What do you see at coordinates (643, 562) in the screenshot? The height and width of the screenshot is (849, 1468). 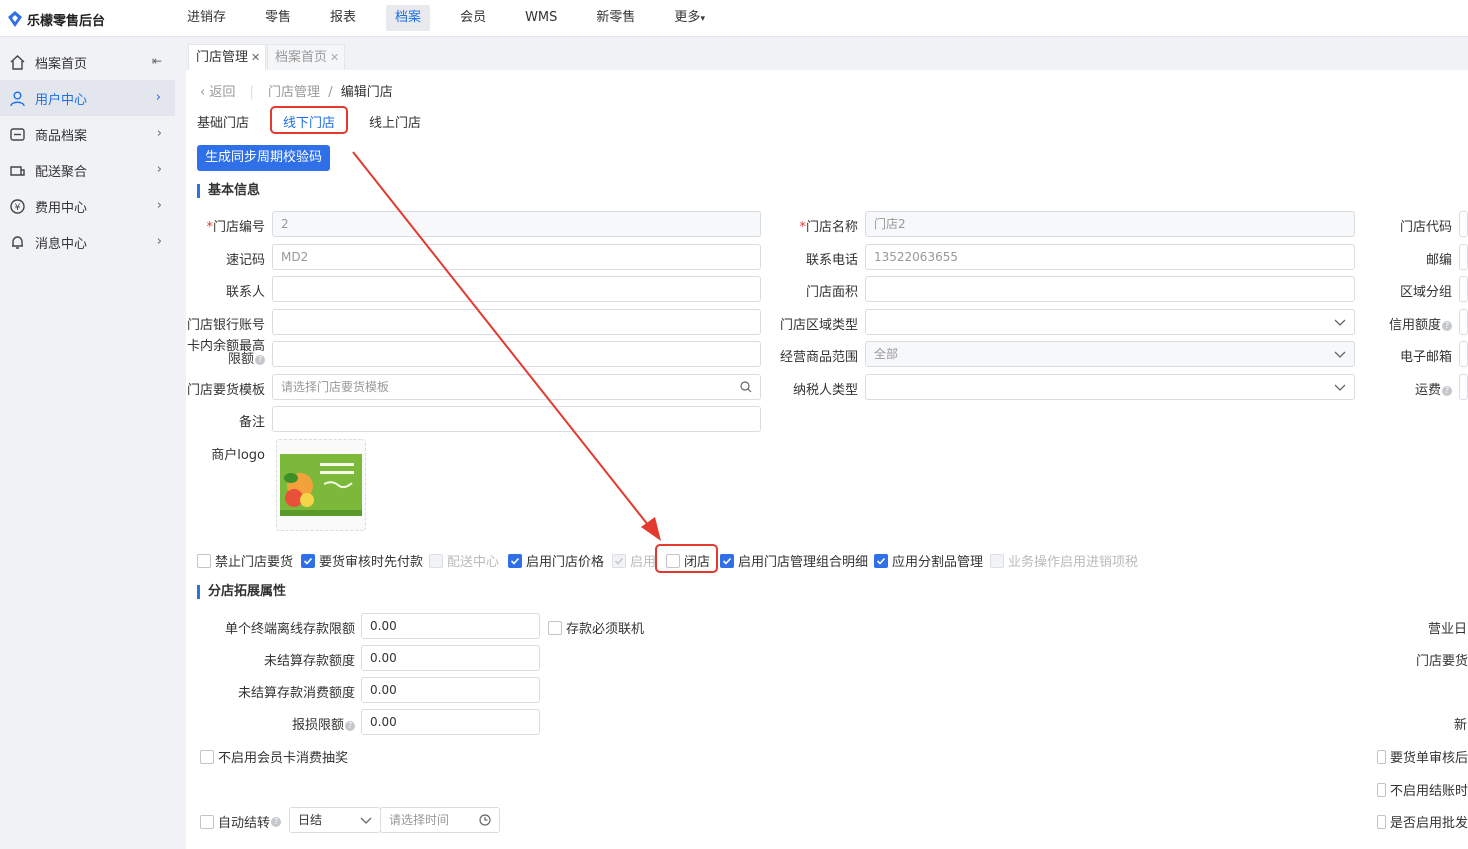 I see `checkbox-label: 启用` at bounding box center [643, 562].